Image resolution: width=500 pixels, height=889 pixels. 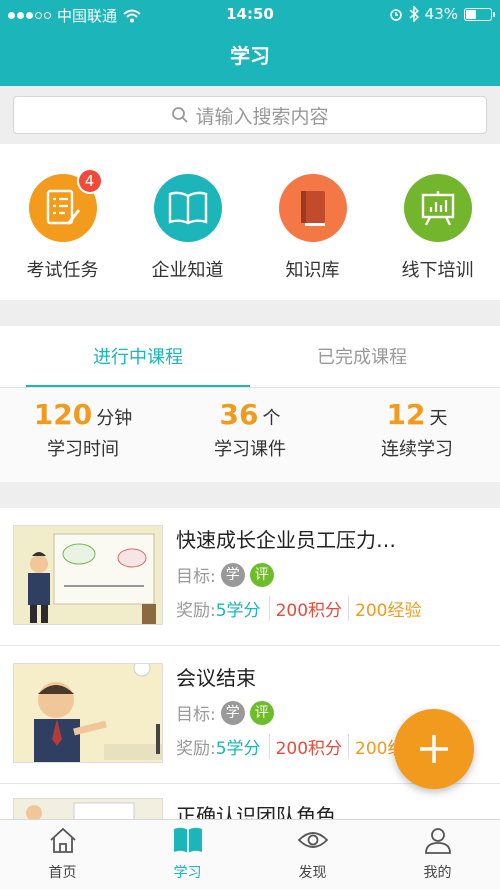 I want to click on bottom-tab-bar: 首页 学习 发现 我的, so click(x=250, y=854).